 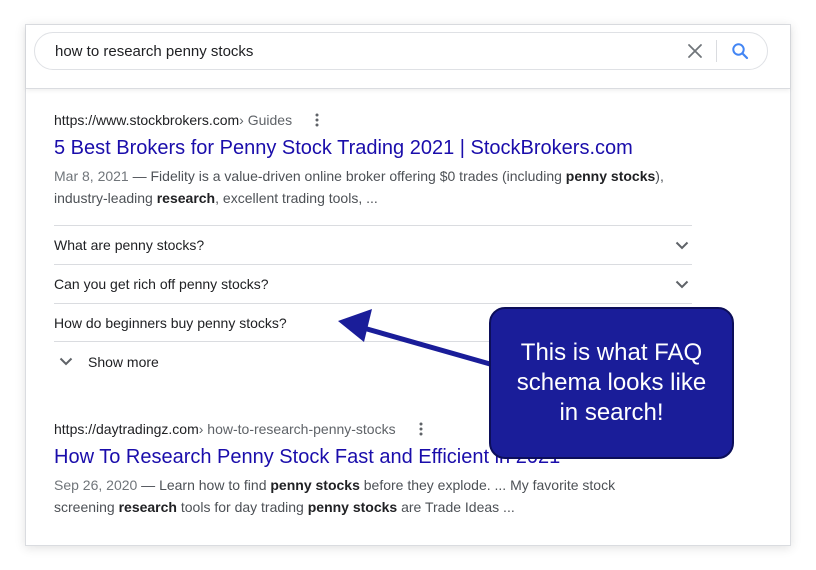 I want to click on search-header: how to research penny stocks, so click(x=408, y=57).